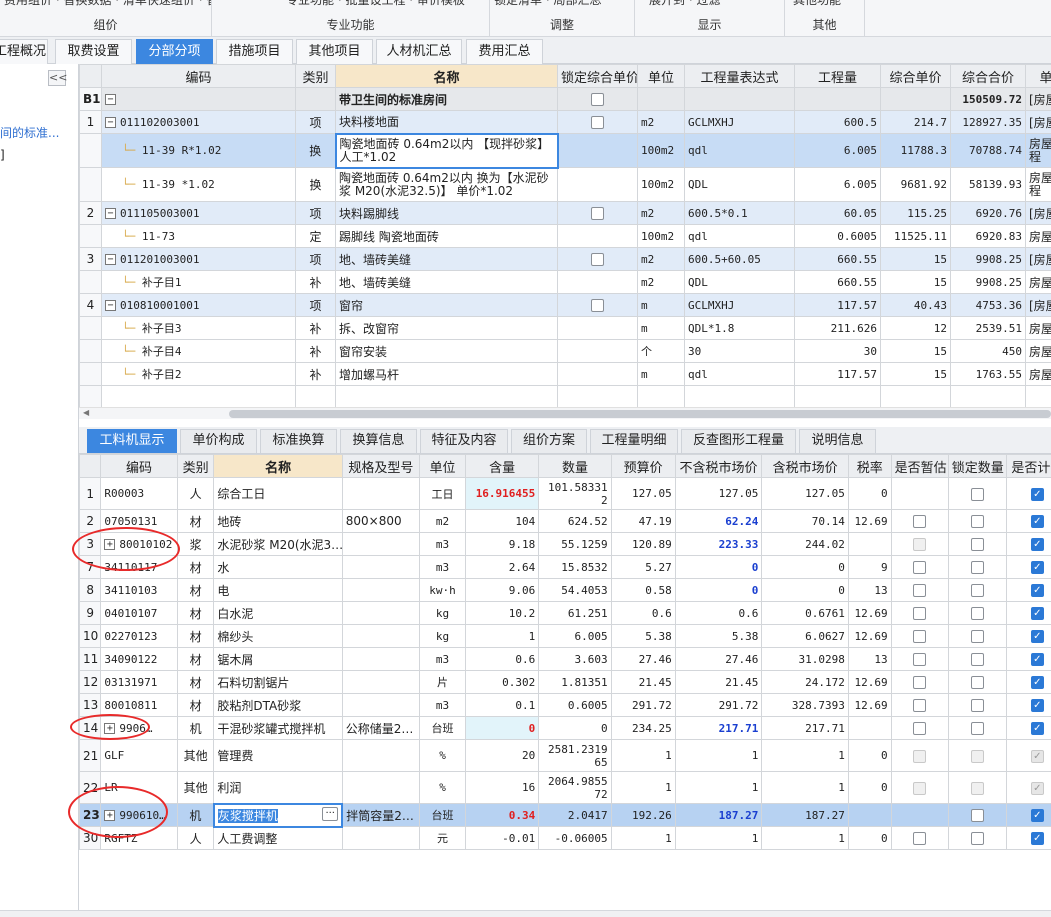 This screenshot has height=917, width=1051. Describe the element at coordinates (805, 838) in the screenshot. I see `market-price-incl-tax-cell: 1` at that location.